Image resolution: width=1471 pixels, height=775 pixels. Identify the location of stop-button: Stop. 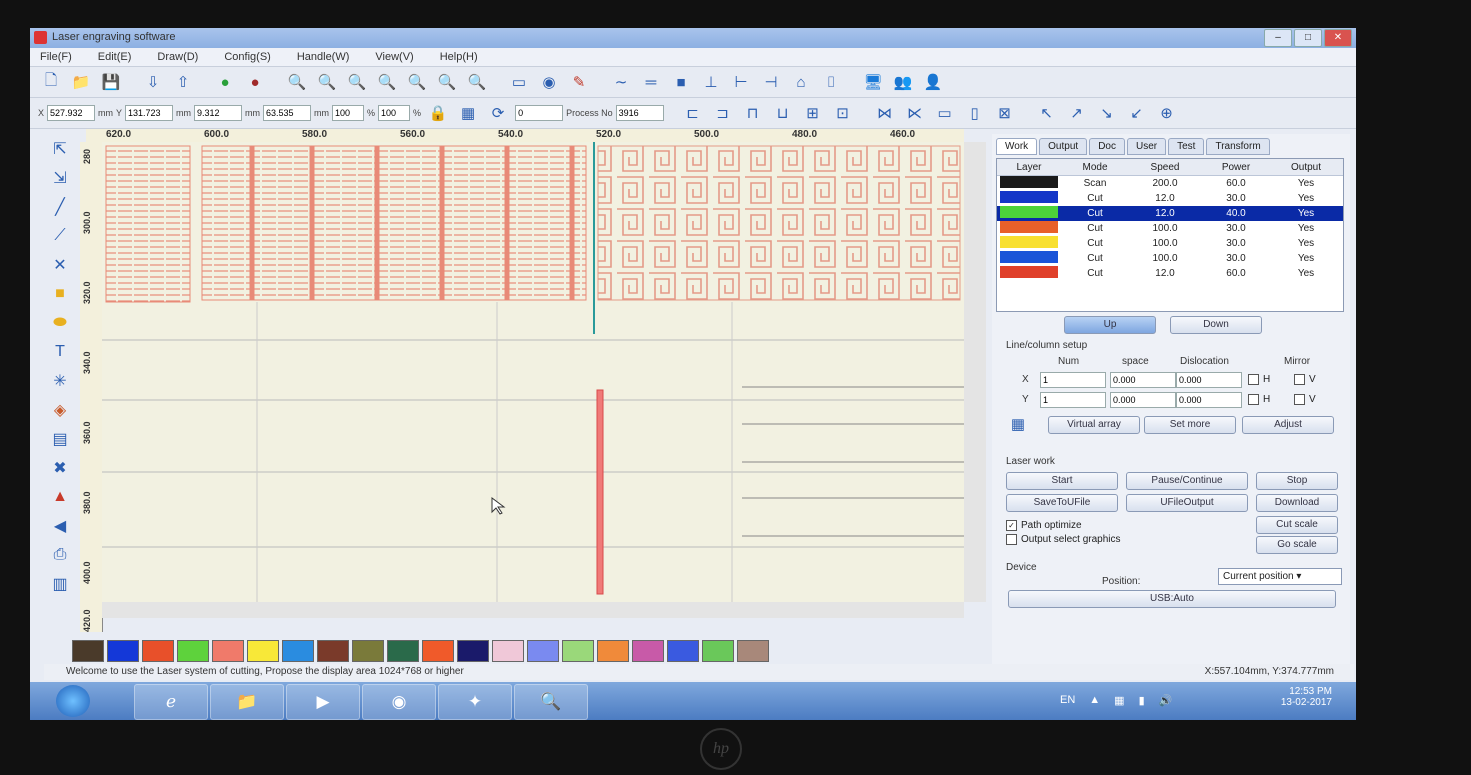
(1297, 481).